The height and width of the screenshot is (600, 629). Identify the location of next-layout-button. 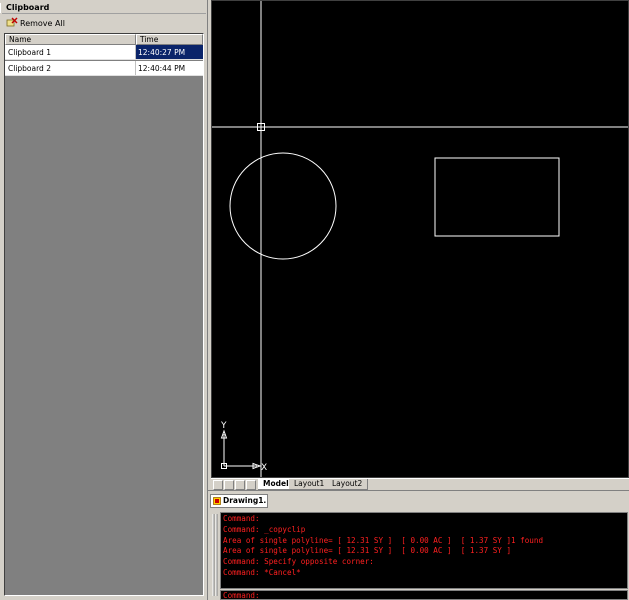
(240, 485).